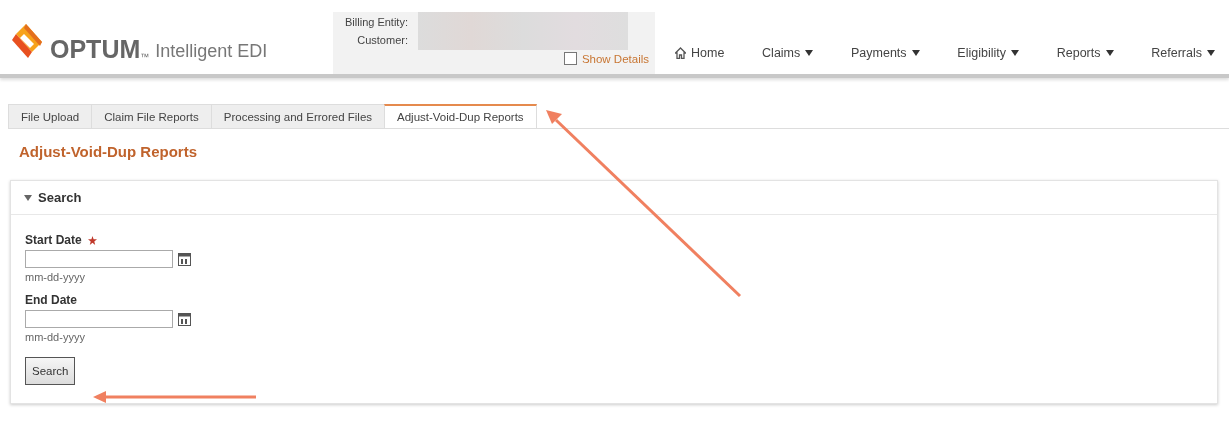 Image resolution: width=1229 pixels, height=446 pixels. Describe the element at coordinates (151, 116) in the screenshot. I see `tab: Claim File Reports` at that location.